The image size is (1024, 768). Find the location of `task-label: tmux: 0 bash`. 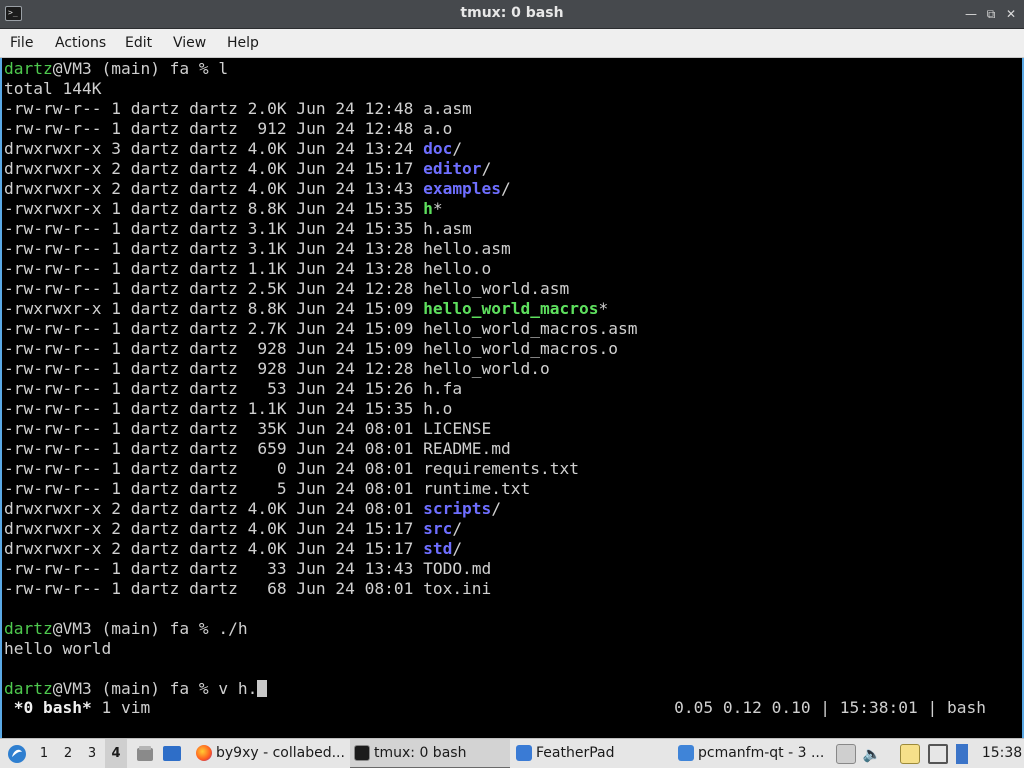

task-label: tmux: 0 bash is located at coordinates (420, 753).